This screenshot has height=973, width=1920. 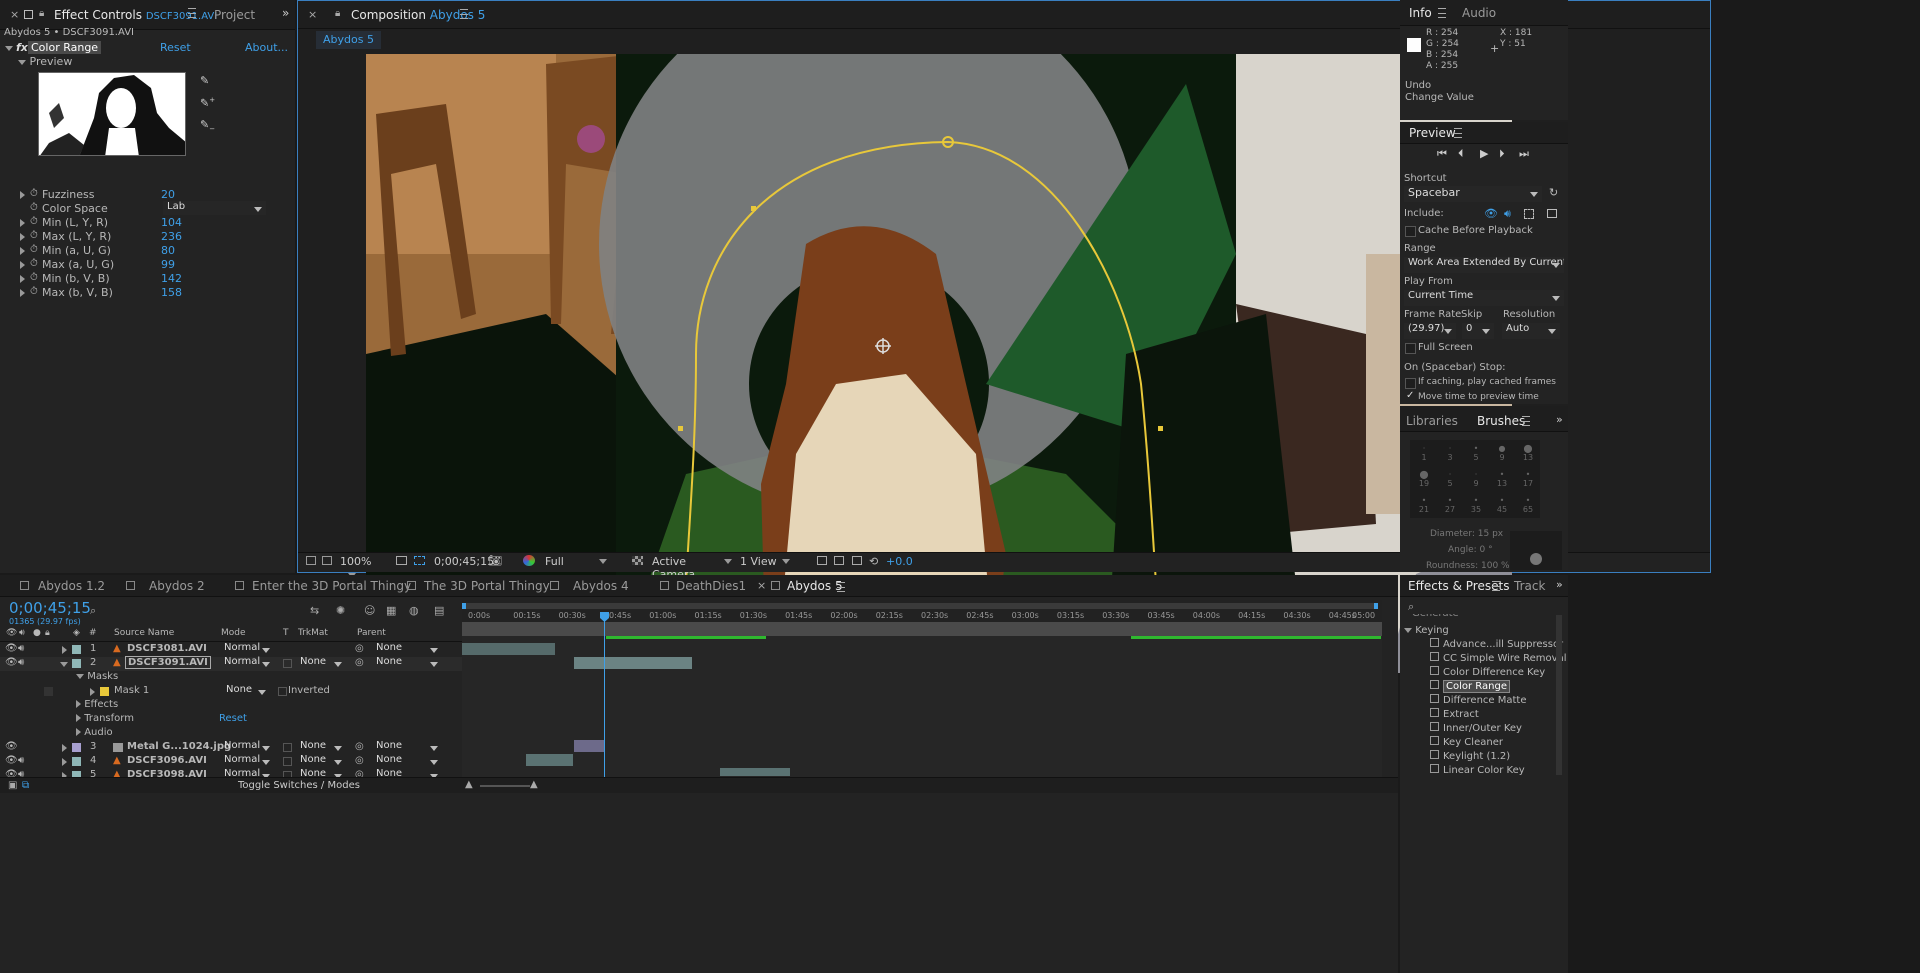 What do you see at coordinates (1432, 133) in the screenshot?
I see `tab-preview: Preview` at bounding box center [1432, 133].